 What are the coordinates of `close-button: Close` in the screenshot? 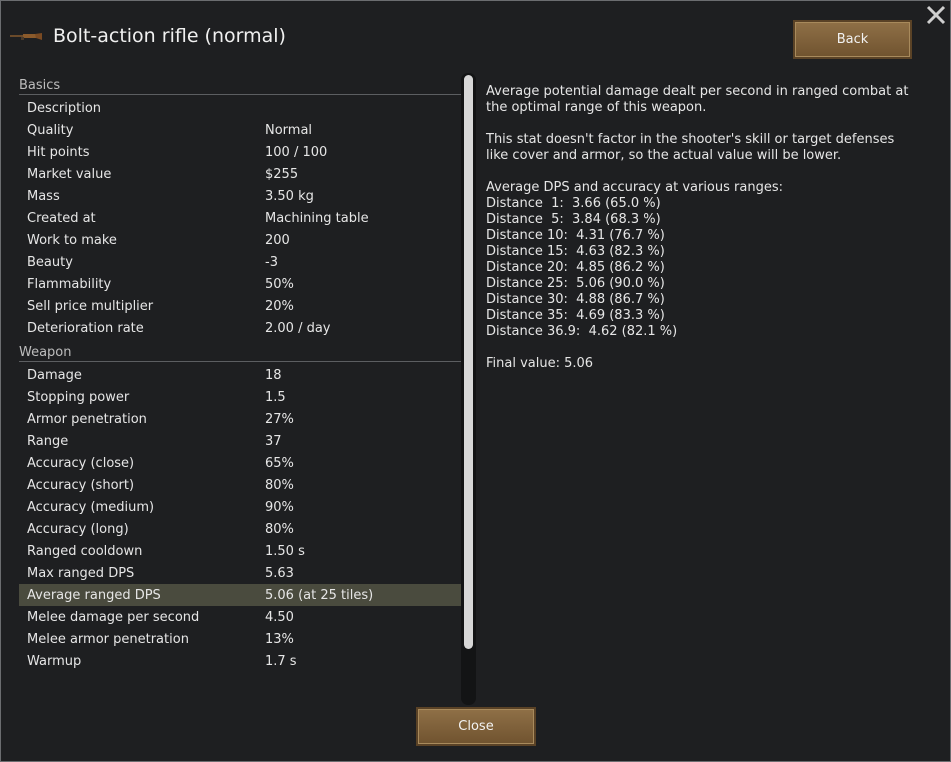 It's located at (476, 726).